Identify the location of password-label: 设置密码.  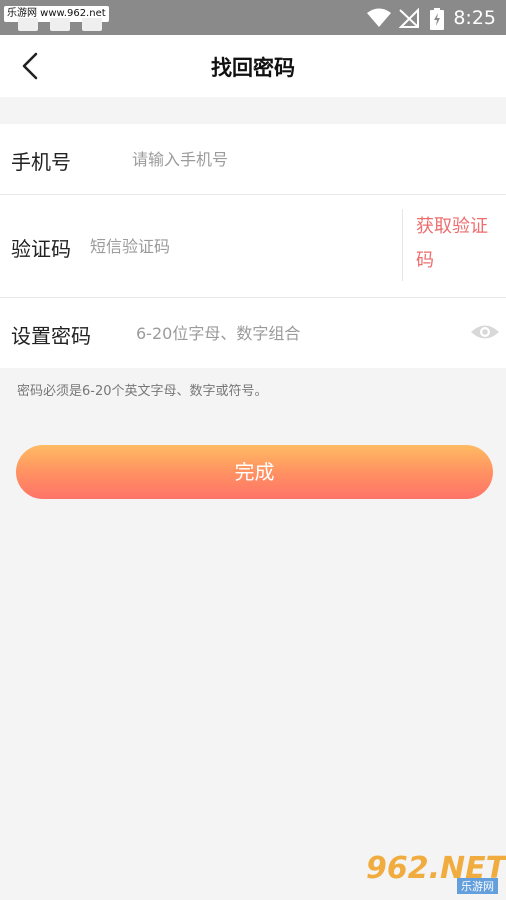
(51, 336).